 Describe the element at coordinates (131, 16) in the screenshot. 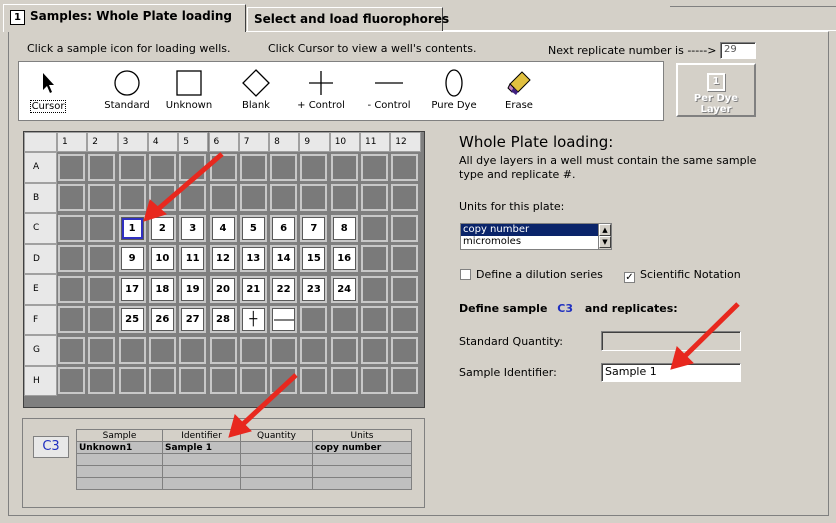

I see `tab-label: Samples: Whole Plate loading` at that location.